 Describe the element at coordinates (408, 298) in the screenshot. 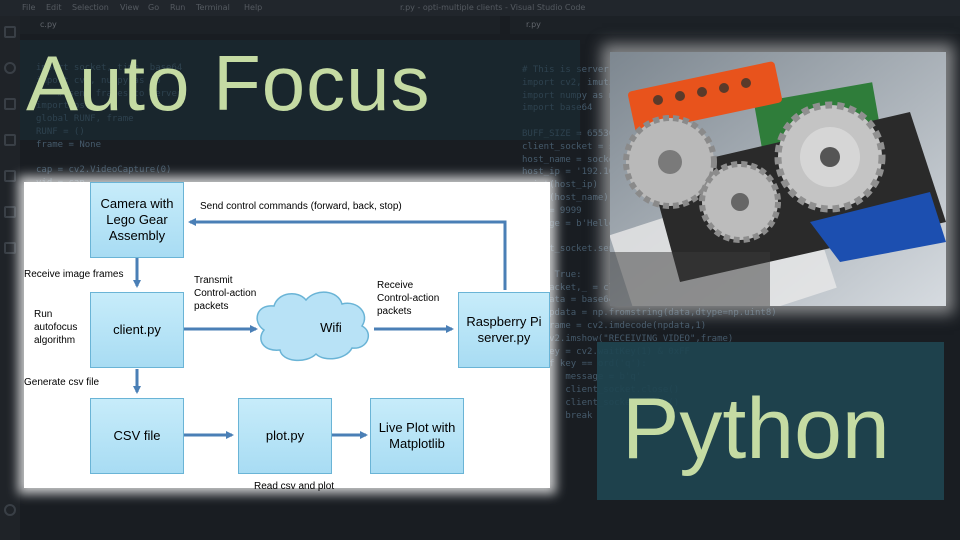

I see `label-receive: Receive Control-action packets` at that location.